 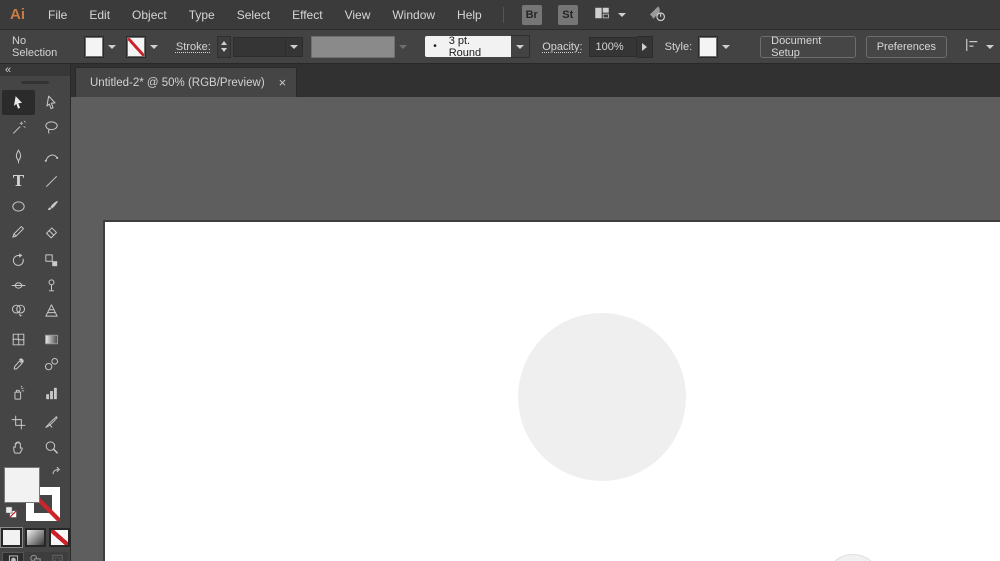 I want to click on paintbrush-tool, so click(x=51, y=206).